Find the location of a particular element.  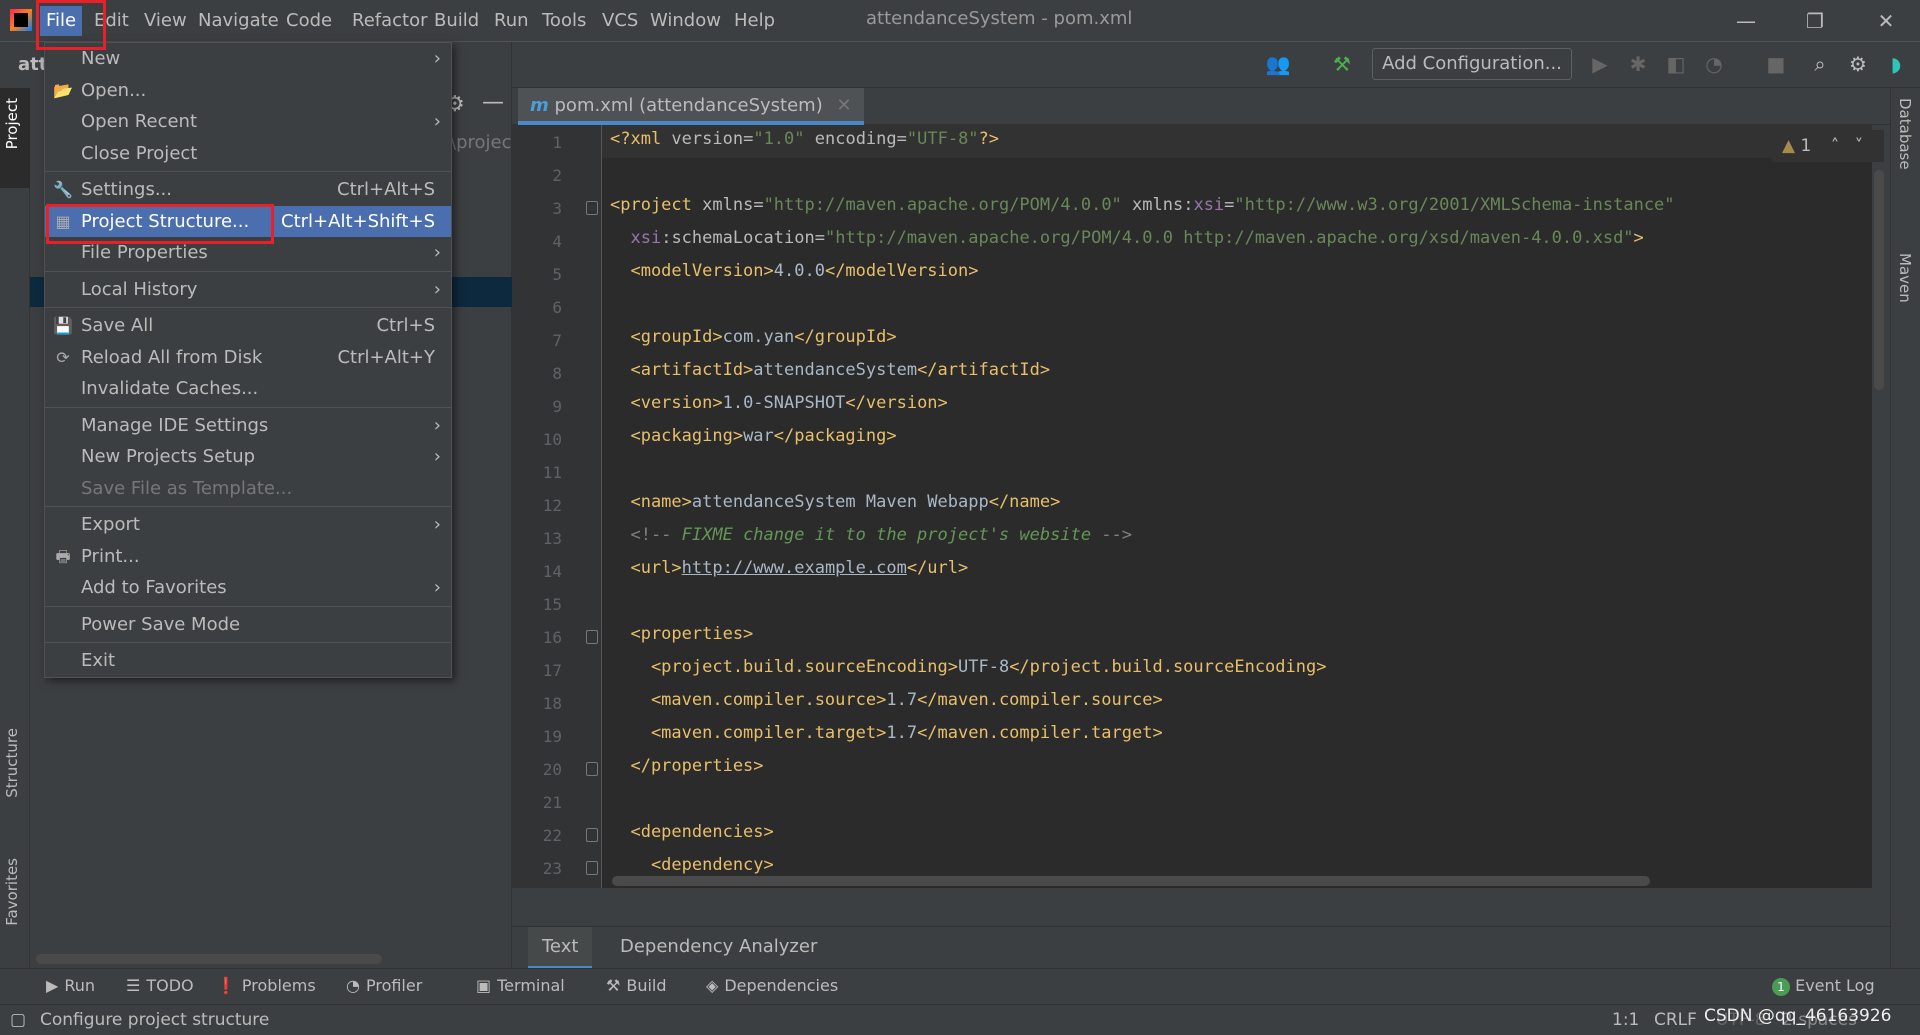

tool-tab-maven: Maven is located at coordinates (1905, 278).